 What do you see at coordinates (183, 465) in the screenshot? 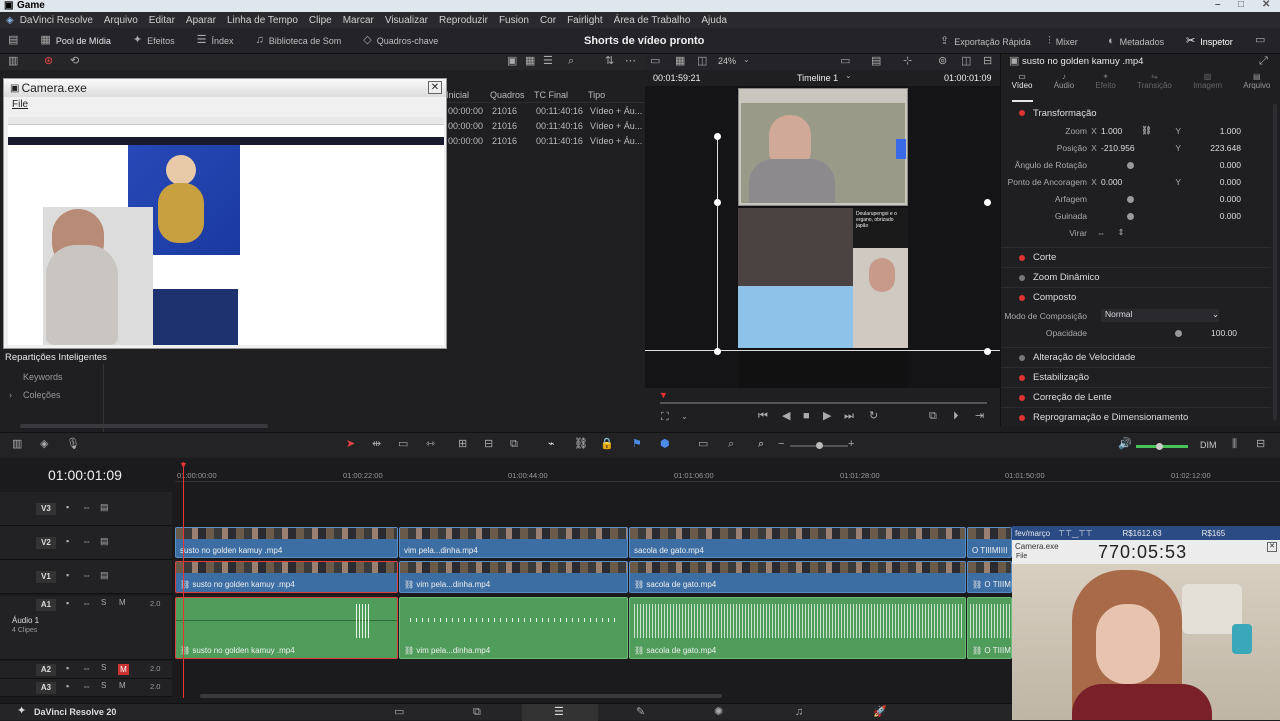
I see `playhead-marker-icon: ▼` at bounding box center [183, 465].